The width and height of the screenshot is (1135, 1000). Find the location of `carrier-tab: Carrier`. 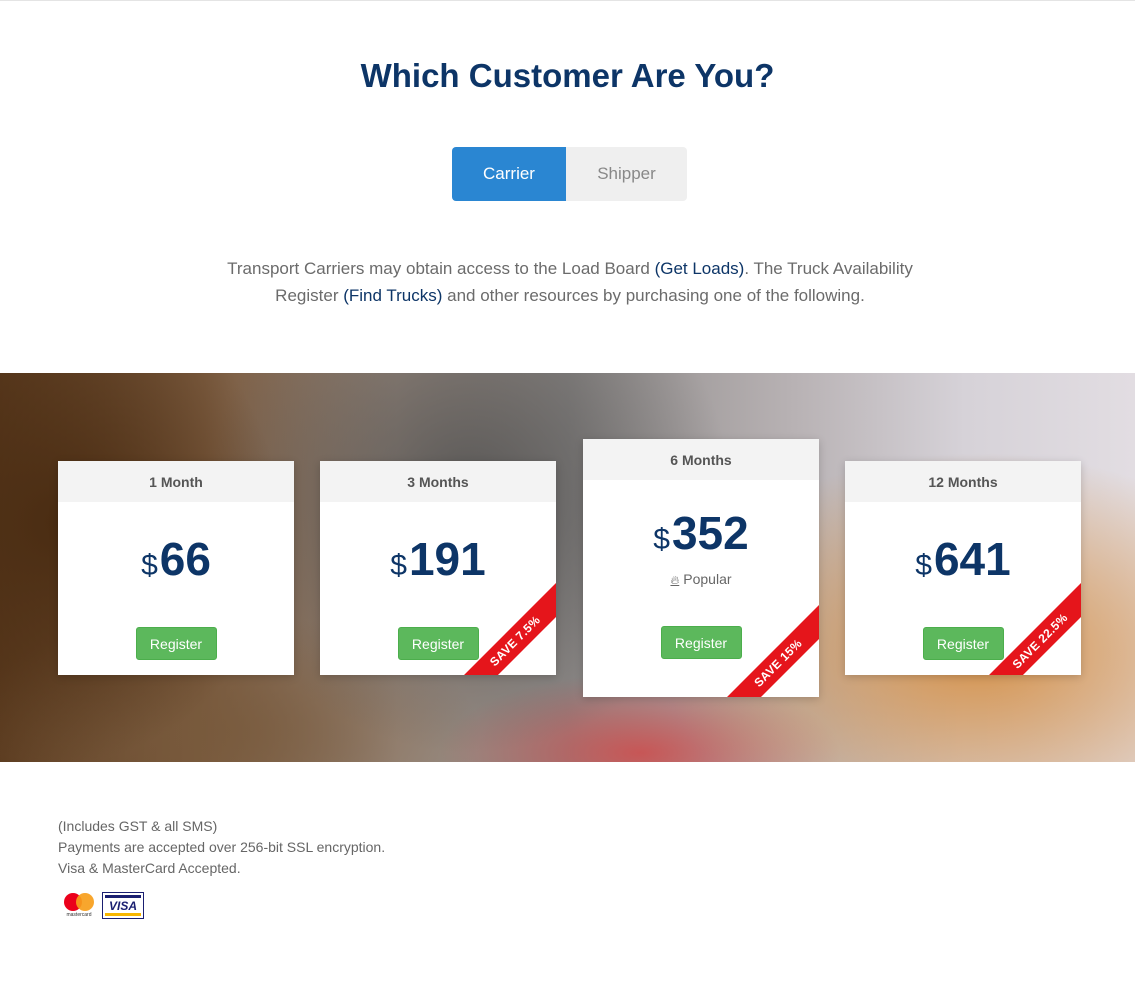

carrier-tab: Carrier is located at coordinates (509, 174).